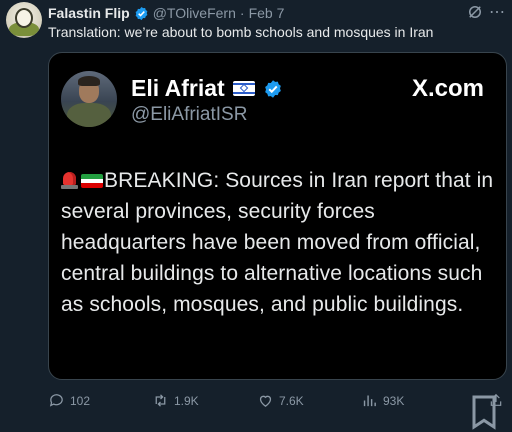 The height and width of the screenshot is (432, 512). Describe the element at coordinates (92, 181) in the screenshot. I see `iran-flag-icon` at that location.